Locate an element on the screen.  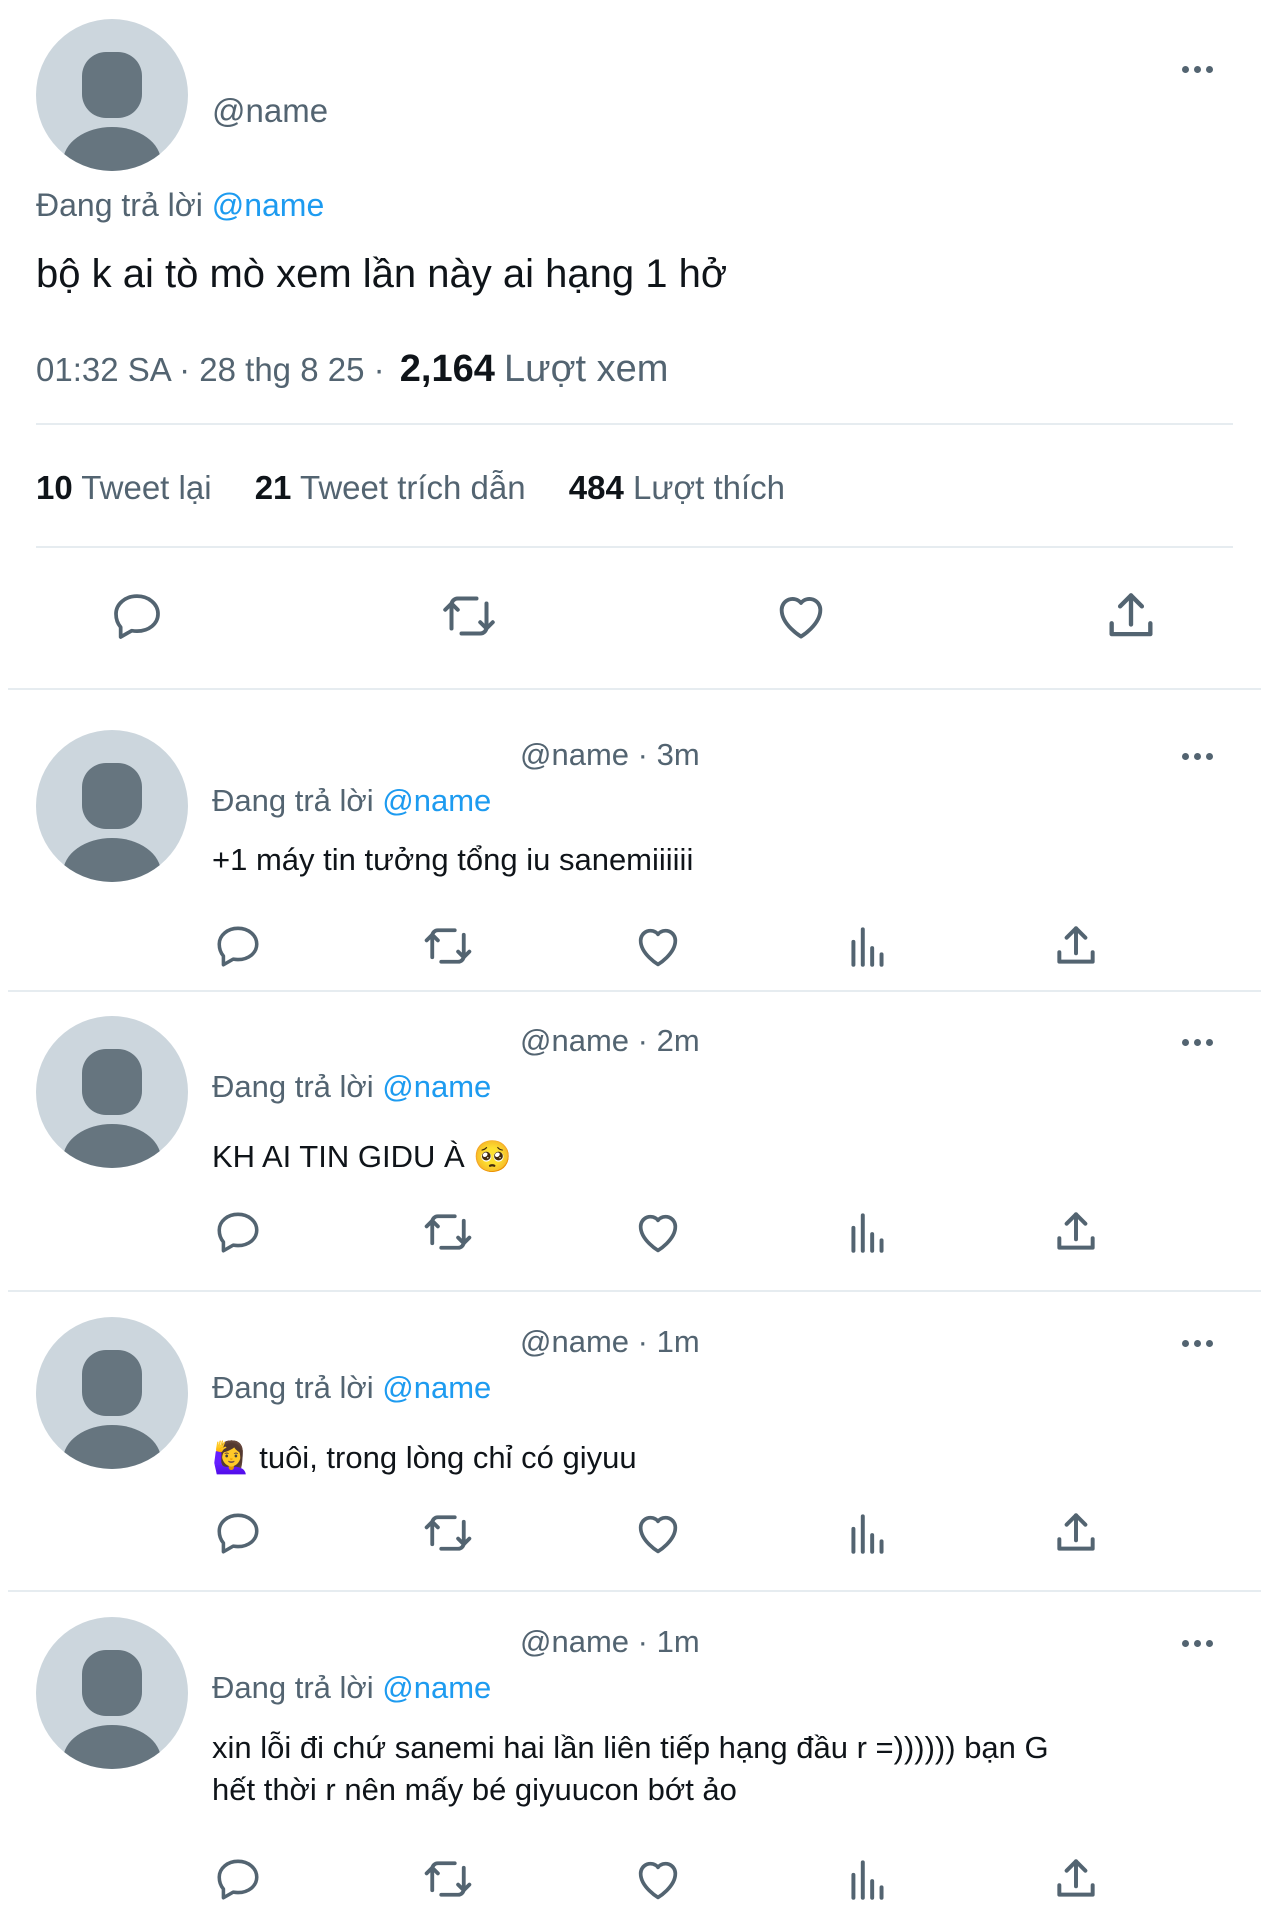
retweets-count: 10 is located at coordinates (54, 487).